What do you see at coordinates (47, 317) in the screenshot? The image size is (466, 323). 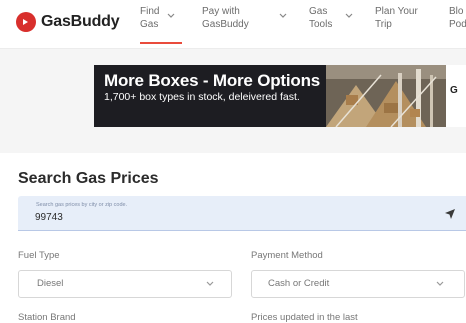 I see `station-brand-label: Station Brand` at bounding box center [47, 317].